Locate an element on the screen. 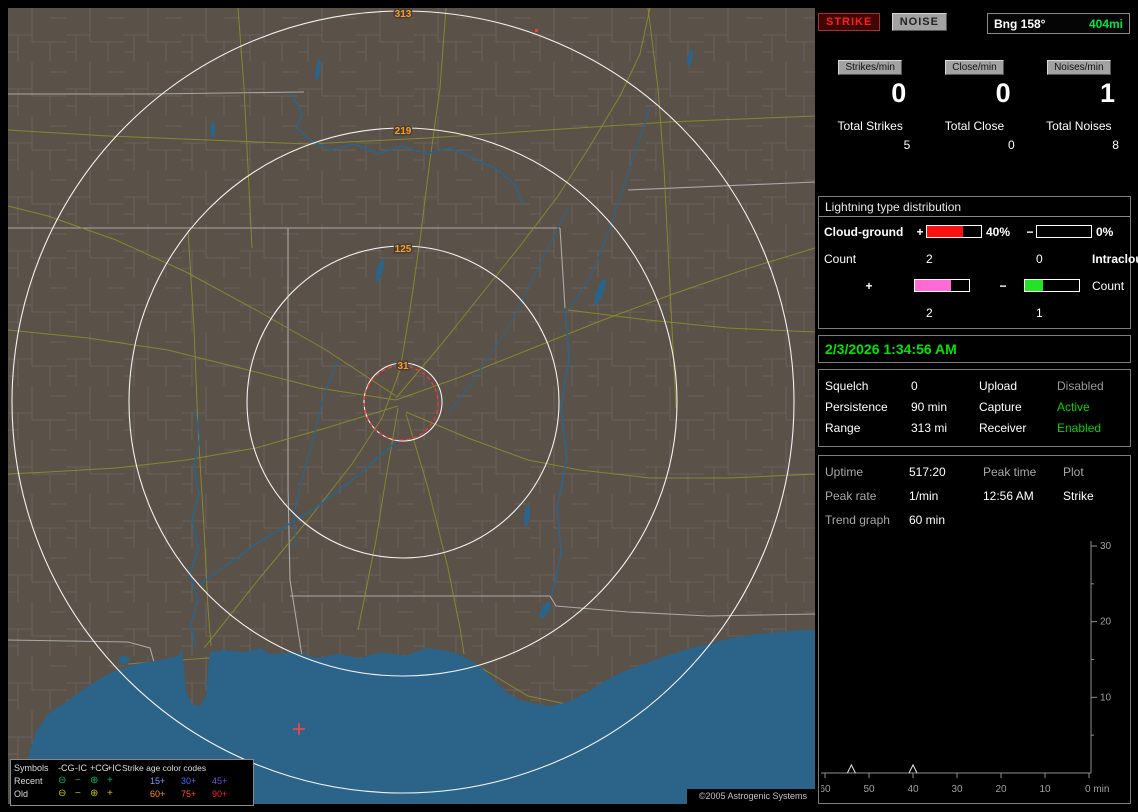 This screenshot has height=812, width=1138. total-close-value: 0 is located at coordinates (1011, 145).